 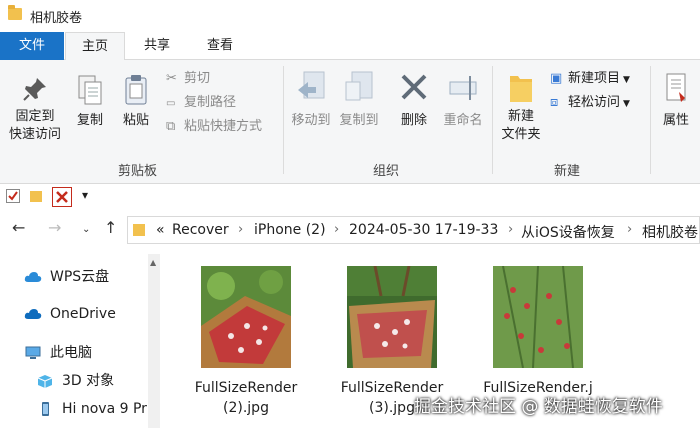 What do you see at coordinates (80, 277) in the screenshot?
I see `sidebar-item-label: WPS云盘` at bounding box center [80, 277].